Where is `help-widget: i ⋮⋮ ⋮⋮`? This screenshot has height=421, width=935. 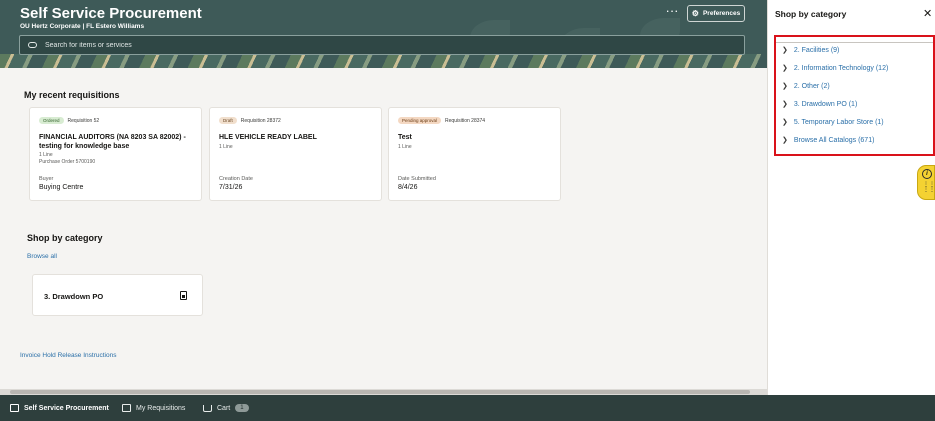
help-widget: i ⋮⋮ ⋮⋮ is located at coordinates (926, 182).